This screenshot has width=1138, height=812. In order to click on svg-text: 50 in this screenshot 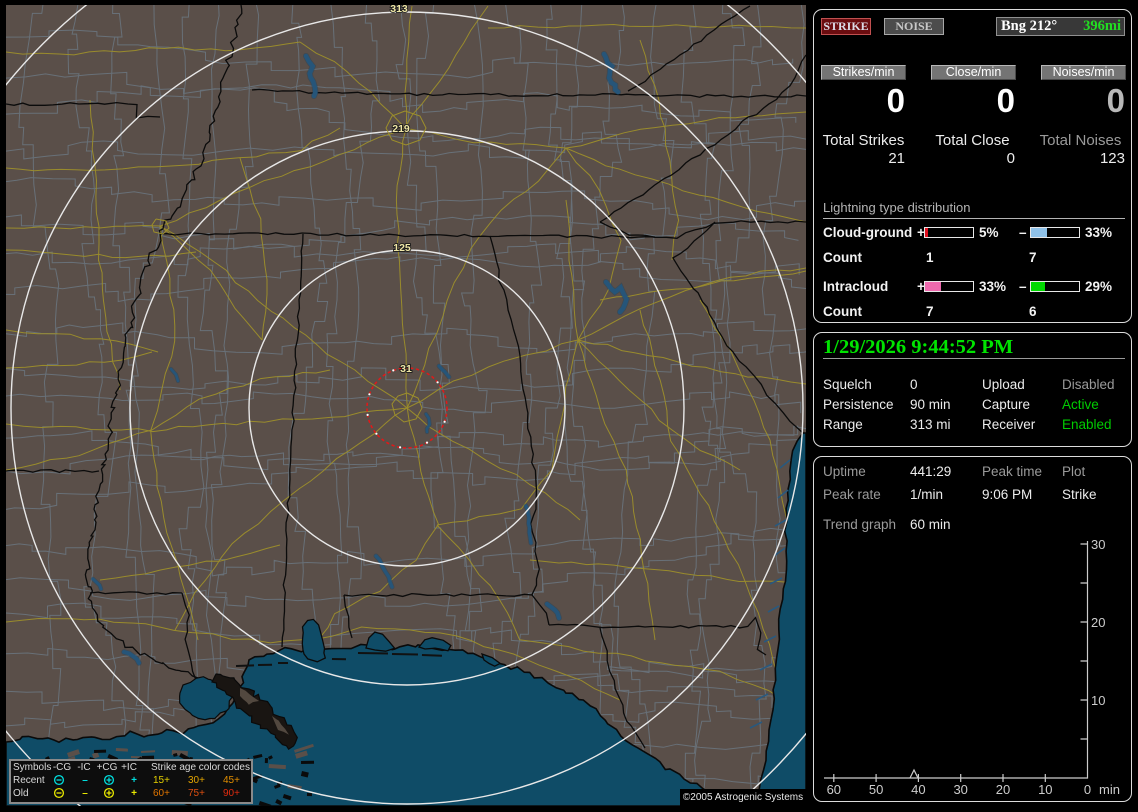, I will do `click(876, 789)`.